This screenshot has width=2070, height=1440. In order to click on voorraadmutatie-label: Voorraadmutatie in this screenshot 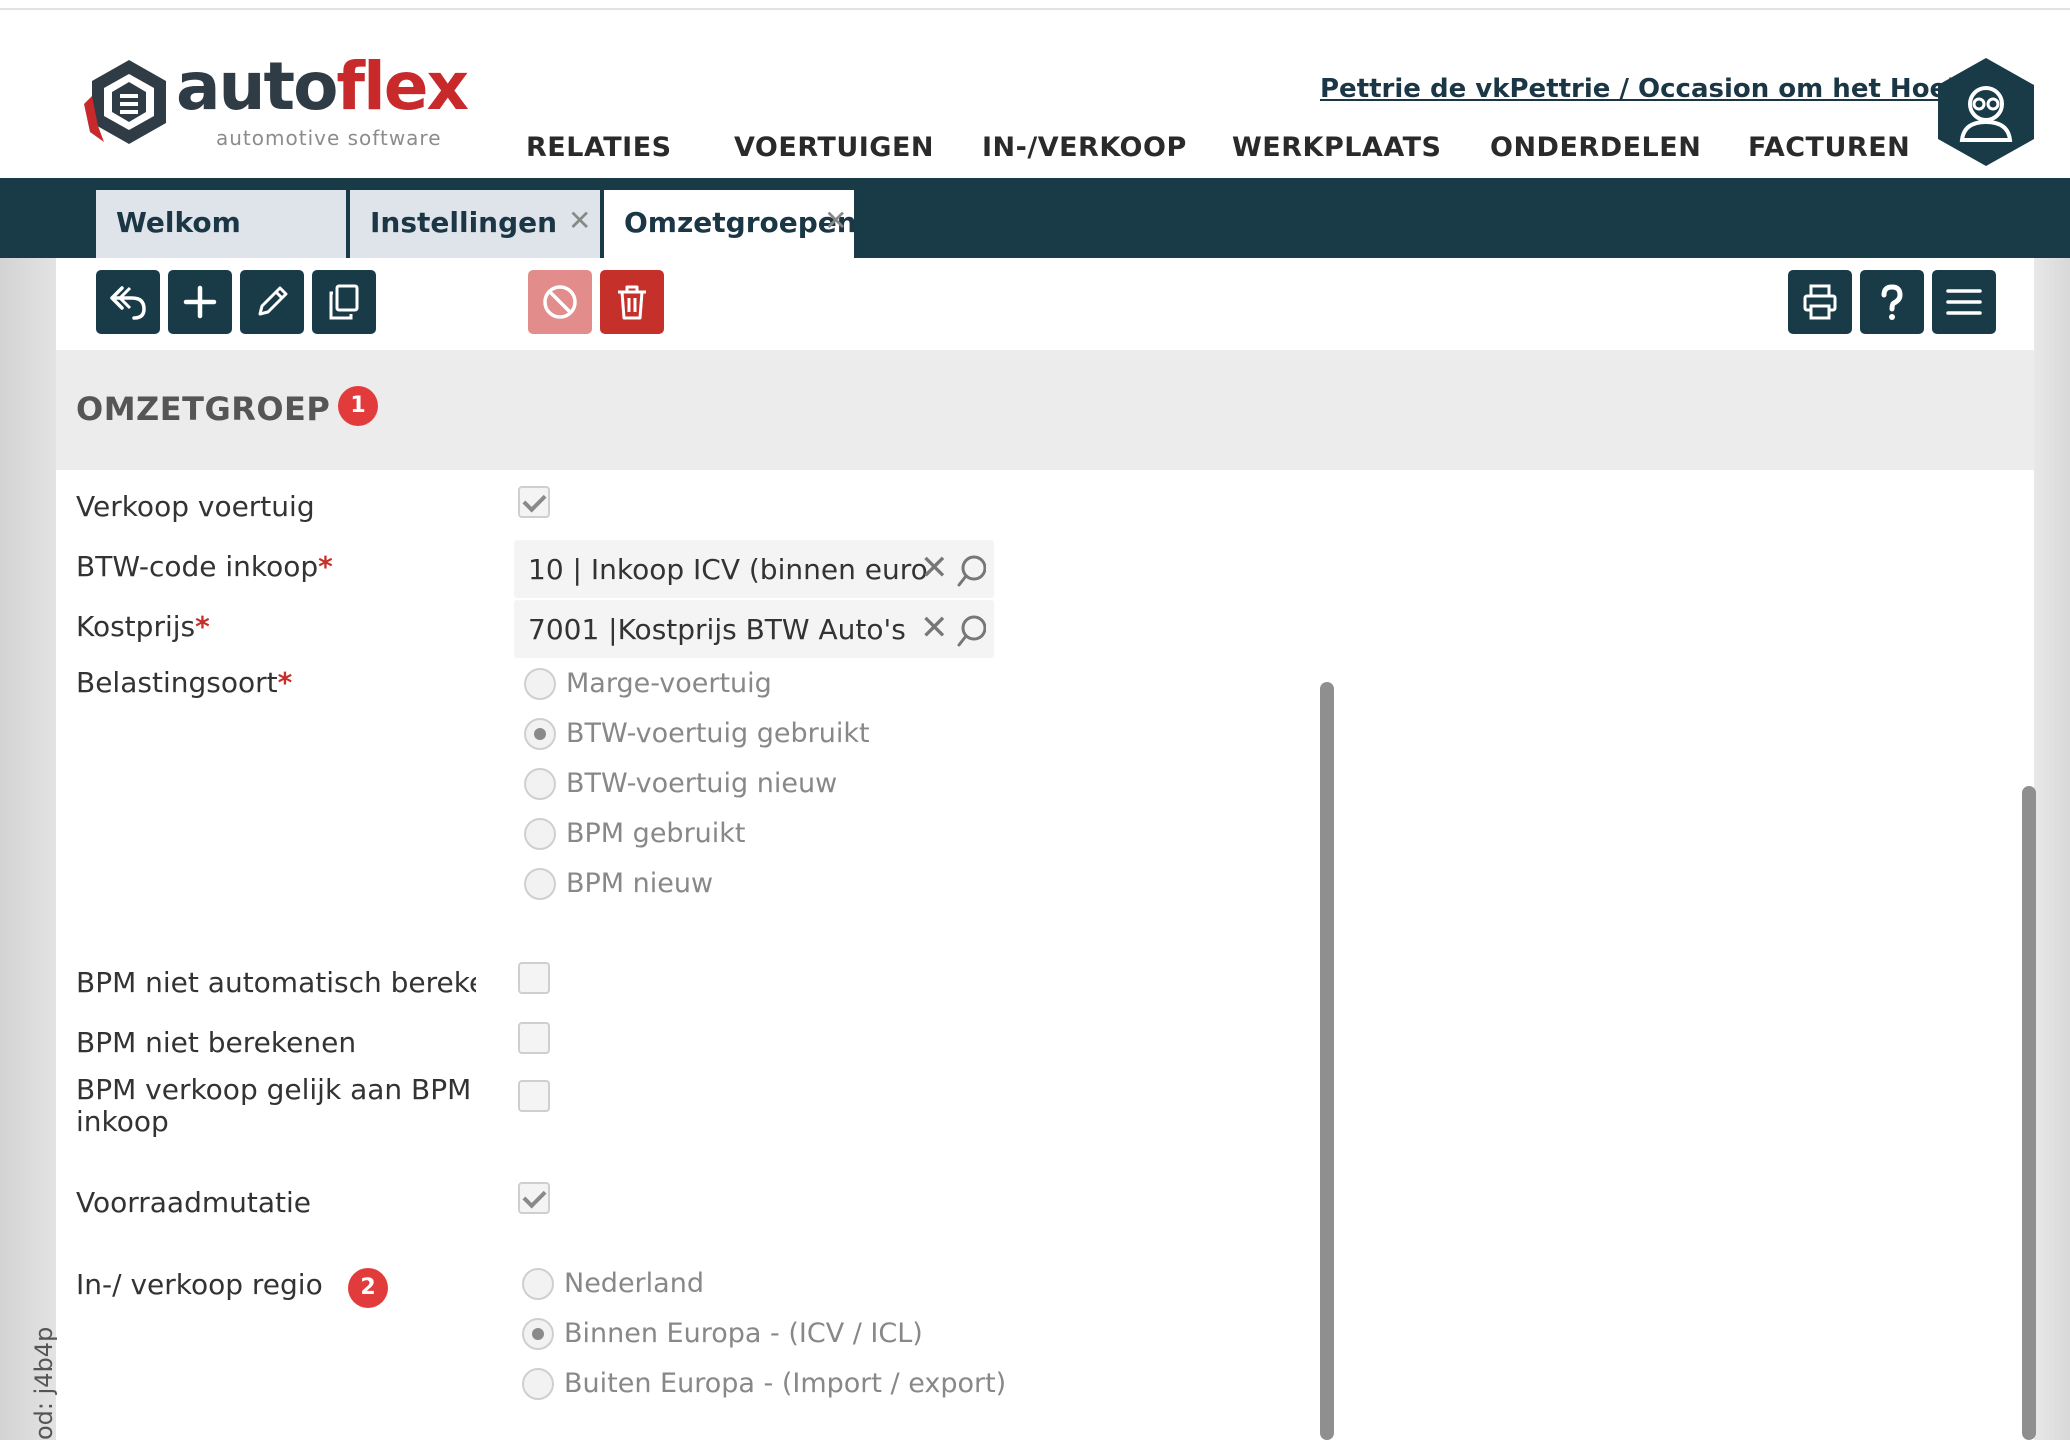, I will do `click(194, 1202)`.